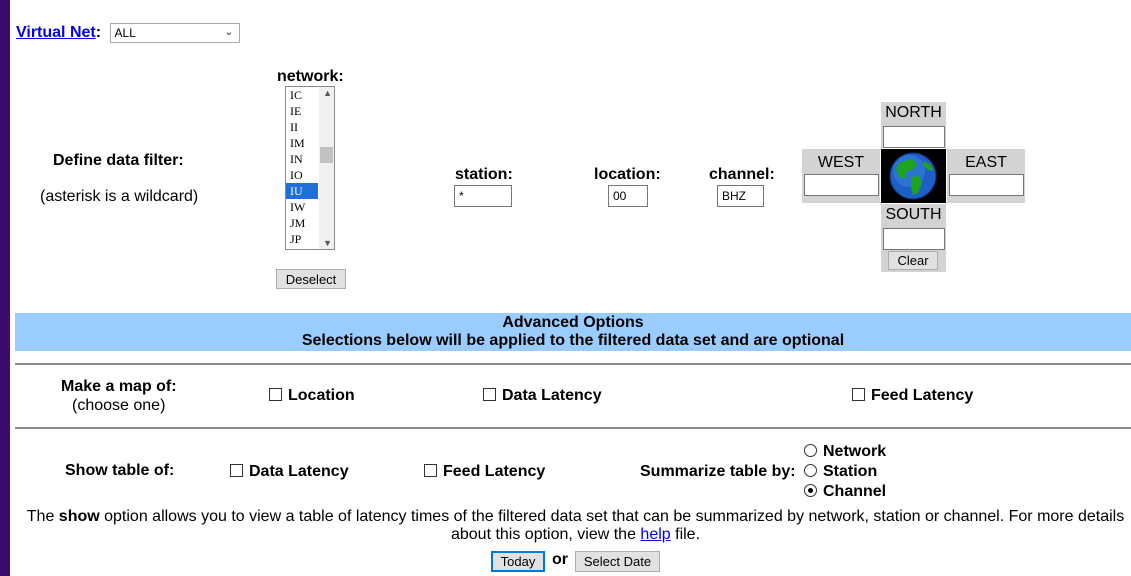 The image size is (1131, 576). Describe the element at coordinates (236, 470) in the screenshot. I see `table-data-latency-checkbox` at that location.